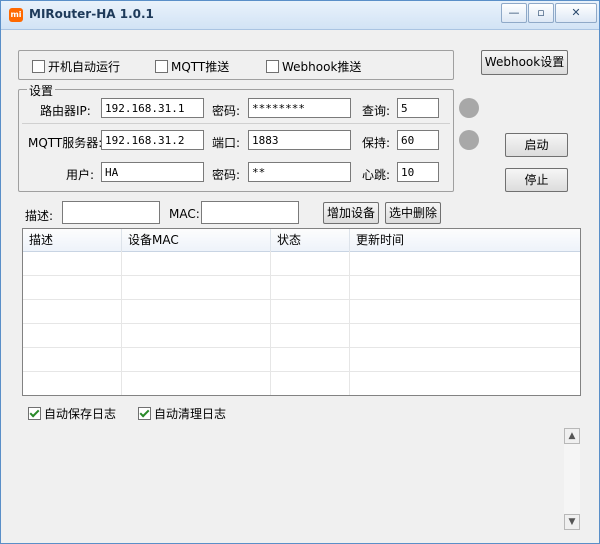 The width and height of the screenshot is (600, 544). I want to click on mqtt-password-label: 密码:, so click(226, 175).